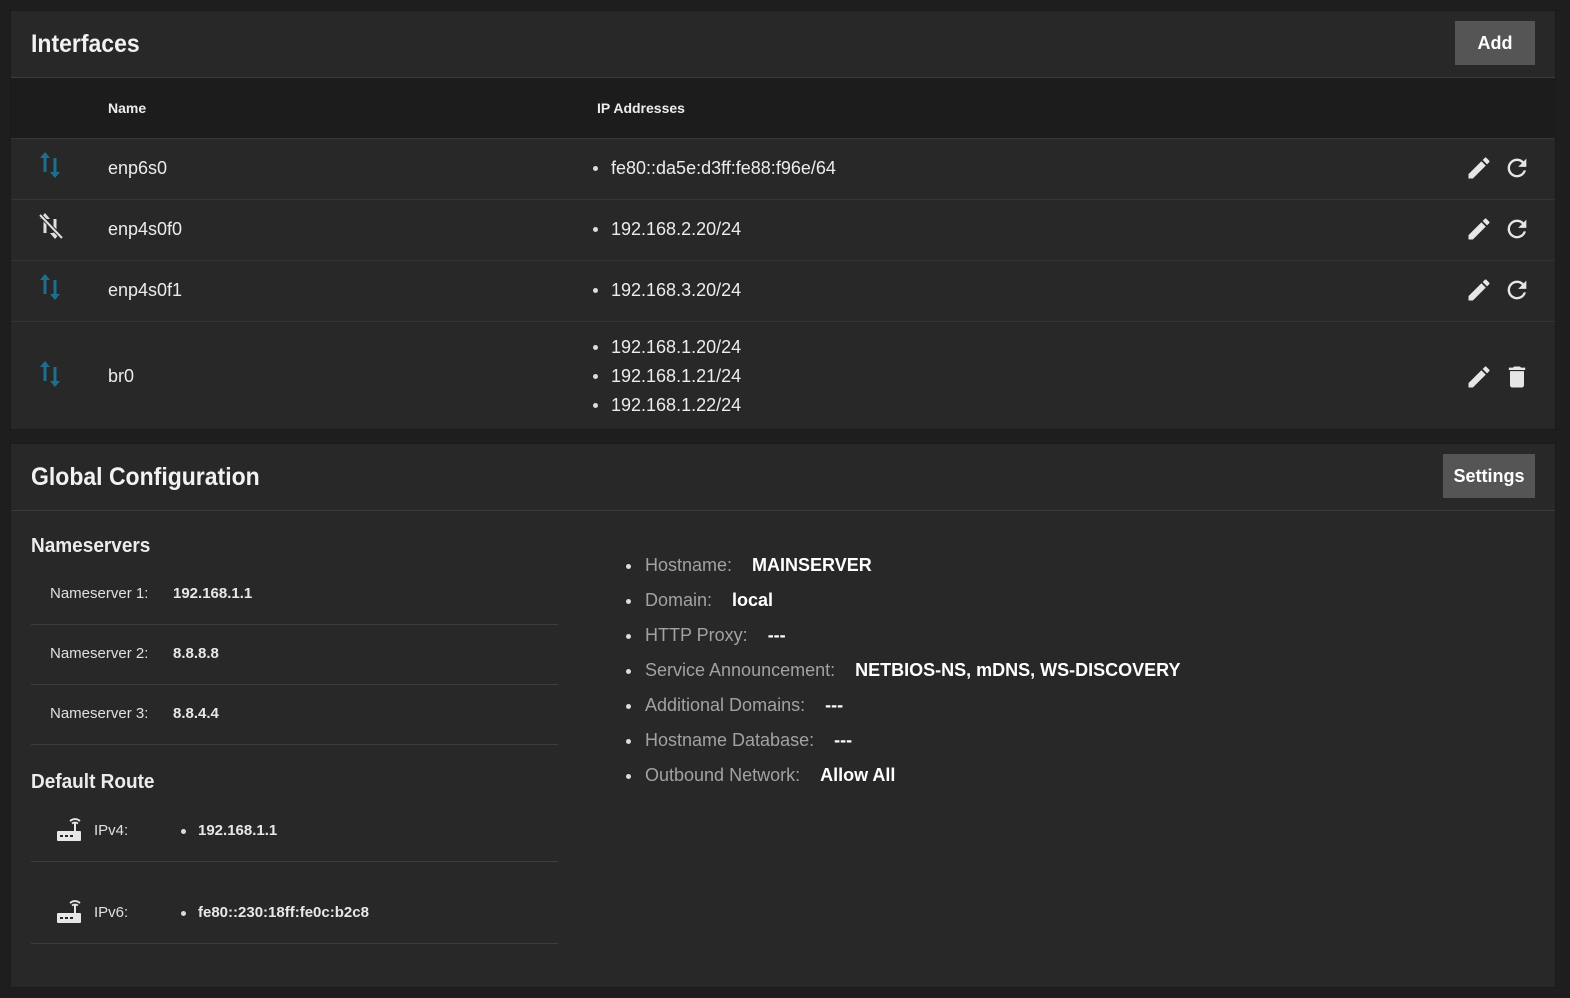 This screenshot has height=998, width=1570. What do you see at coordinates (903, 600) in the screenshot?
I see `config-item-domain: Domain: local` at bounding box center [903, 600].